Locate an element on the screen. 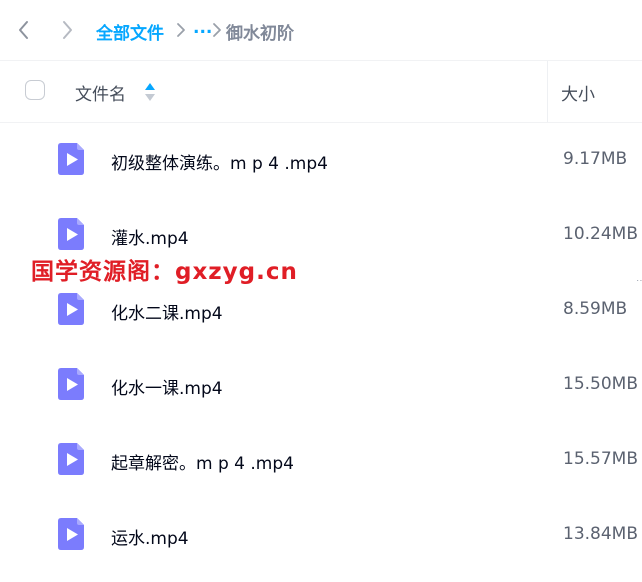  file-name: 初级整体演练。m p 4 .mp4 is located at coordinates (219, 161).